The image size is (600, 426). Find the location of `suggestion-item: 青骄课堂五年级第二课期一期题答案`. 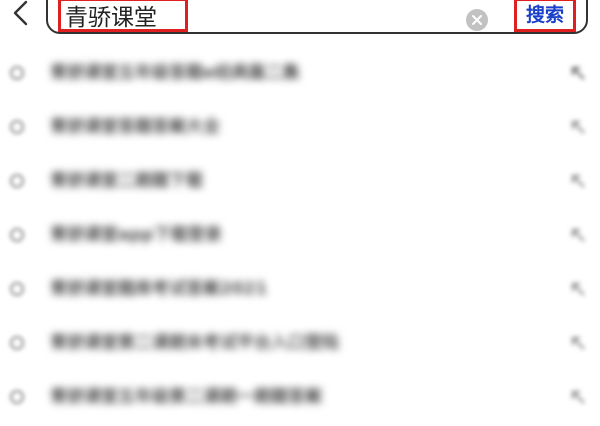

suggestion-item: 青骄课堂五年级第二课期一期题答案 is located at coordinates (300, 399).